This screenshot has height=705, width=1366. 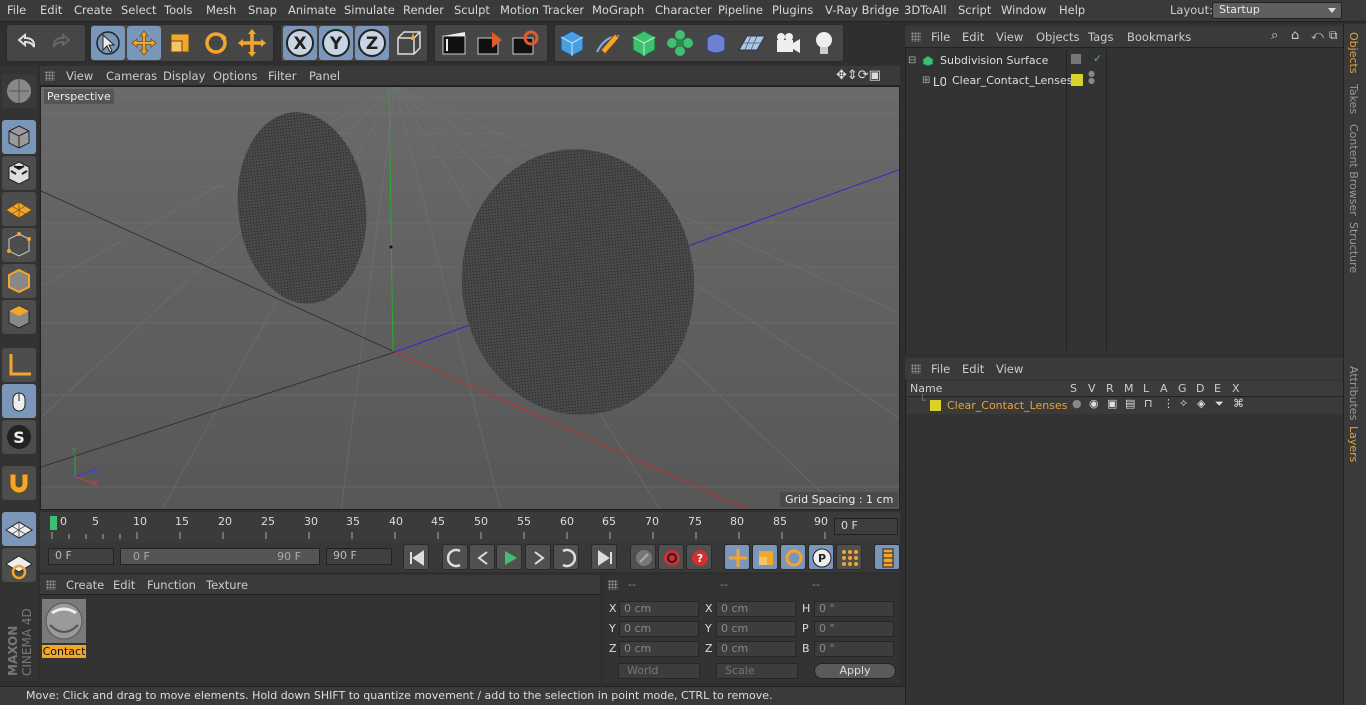 What do you see at coordinates (926, 80) in the screenshot?
I see `expand-icon: ⊞` at bounding box center [926, 80].